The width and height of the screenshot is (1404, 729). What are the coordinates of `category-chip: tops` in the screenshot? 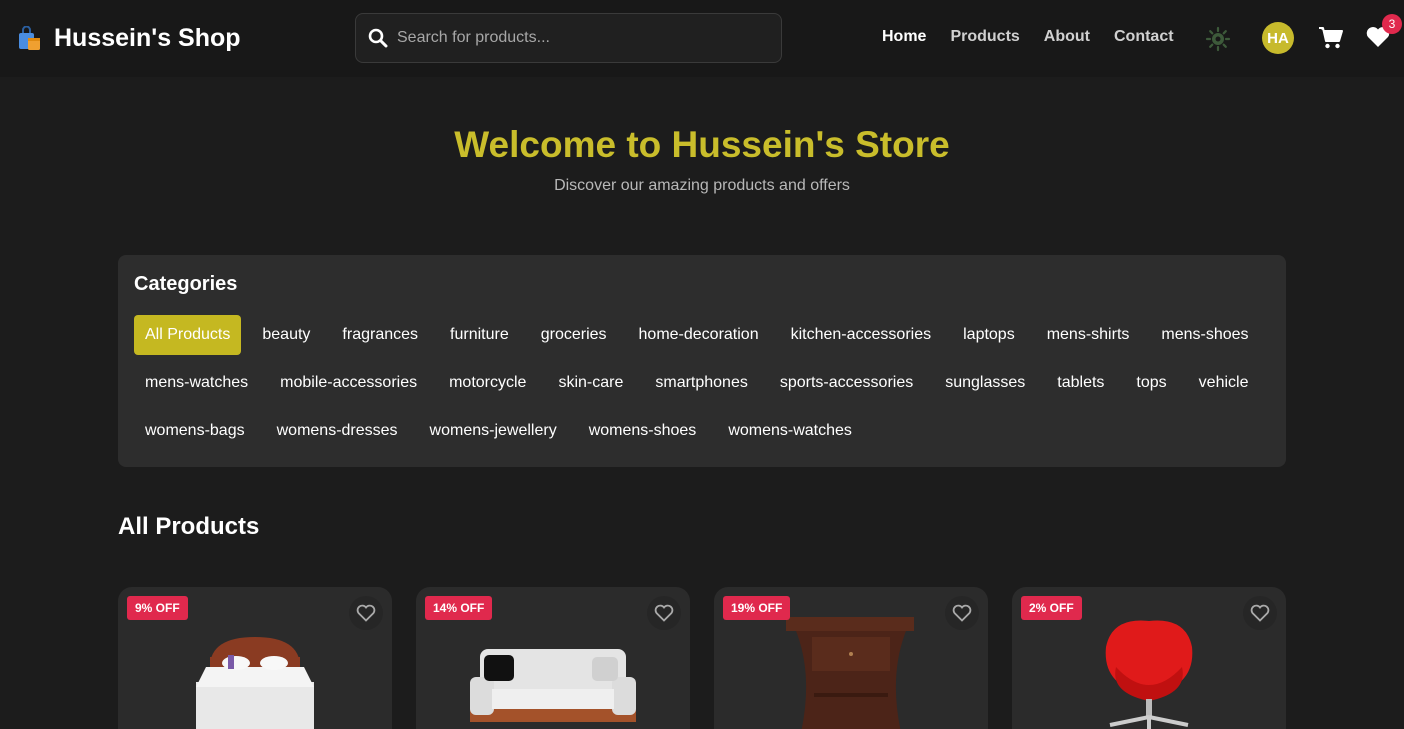 It's located at (1151, 383).